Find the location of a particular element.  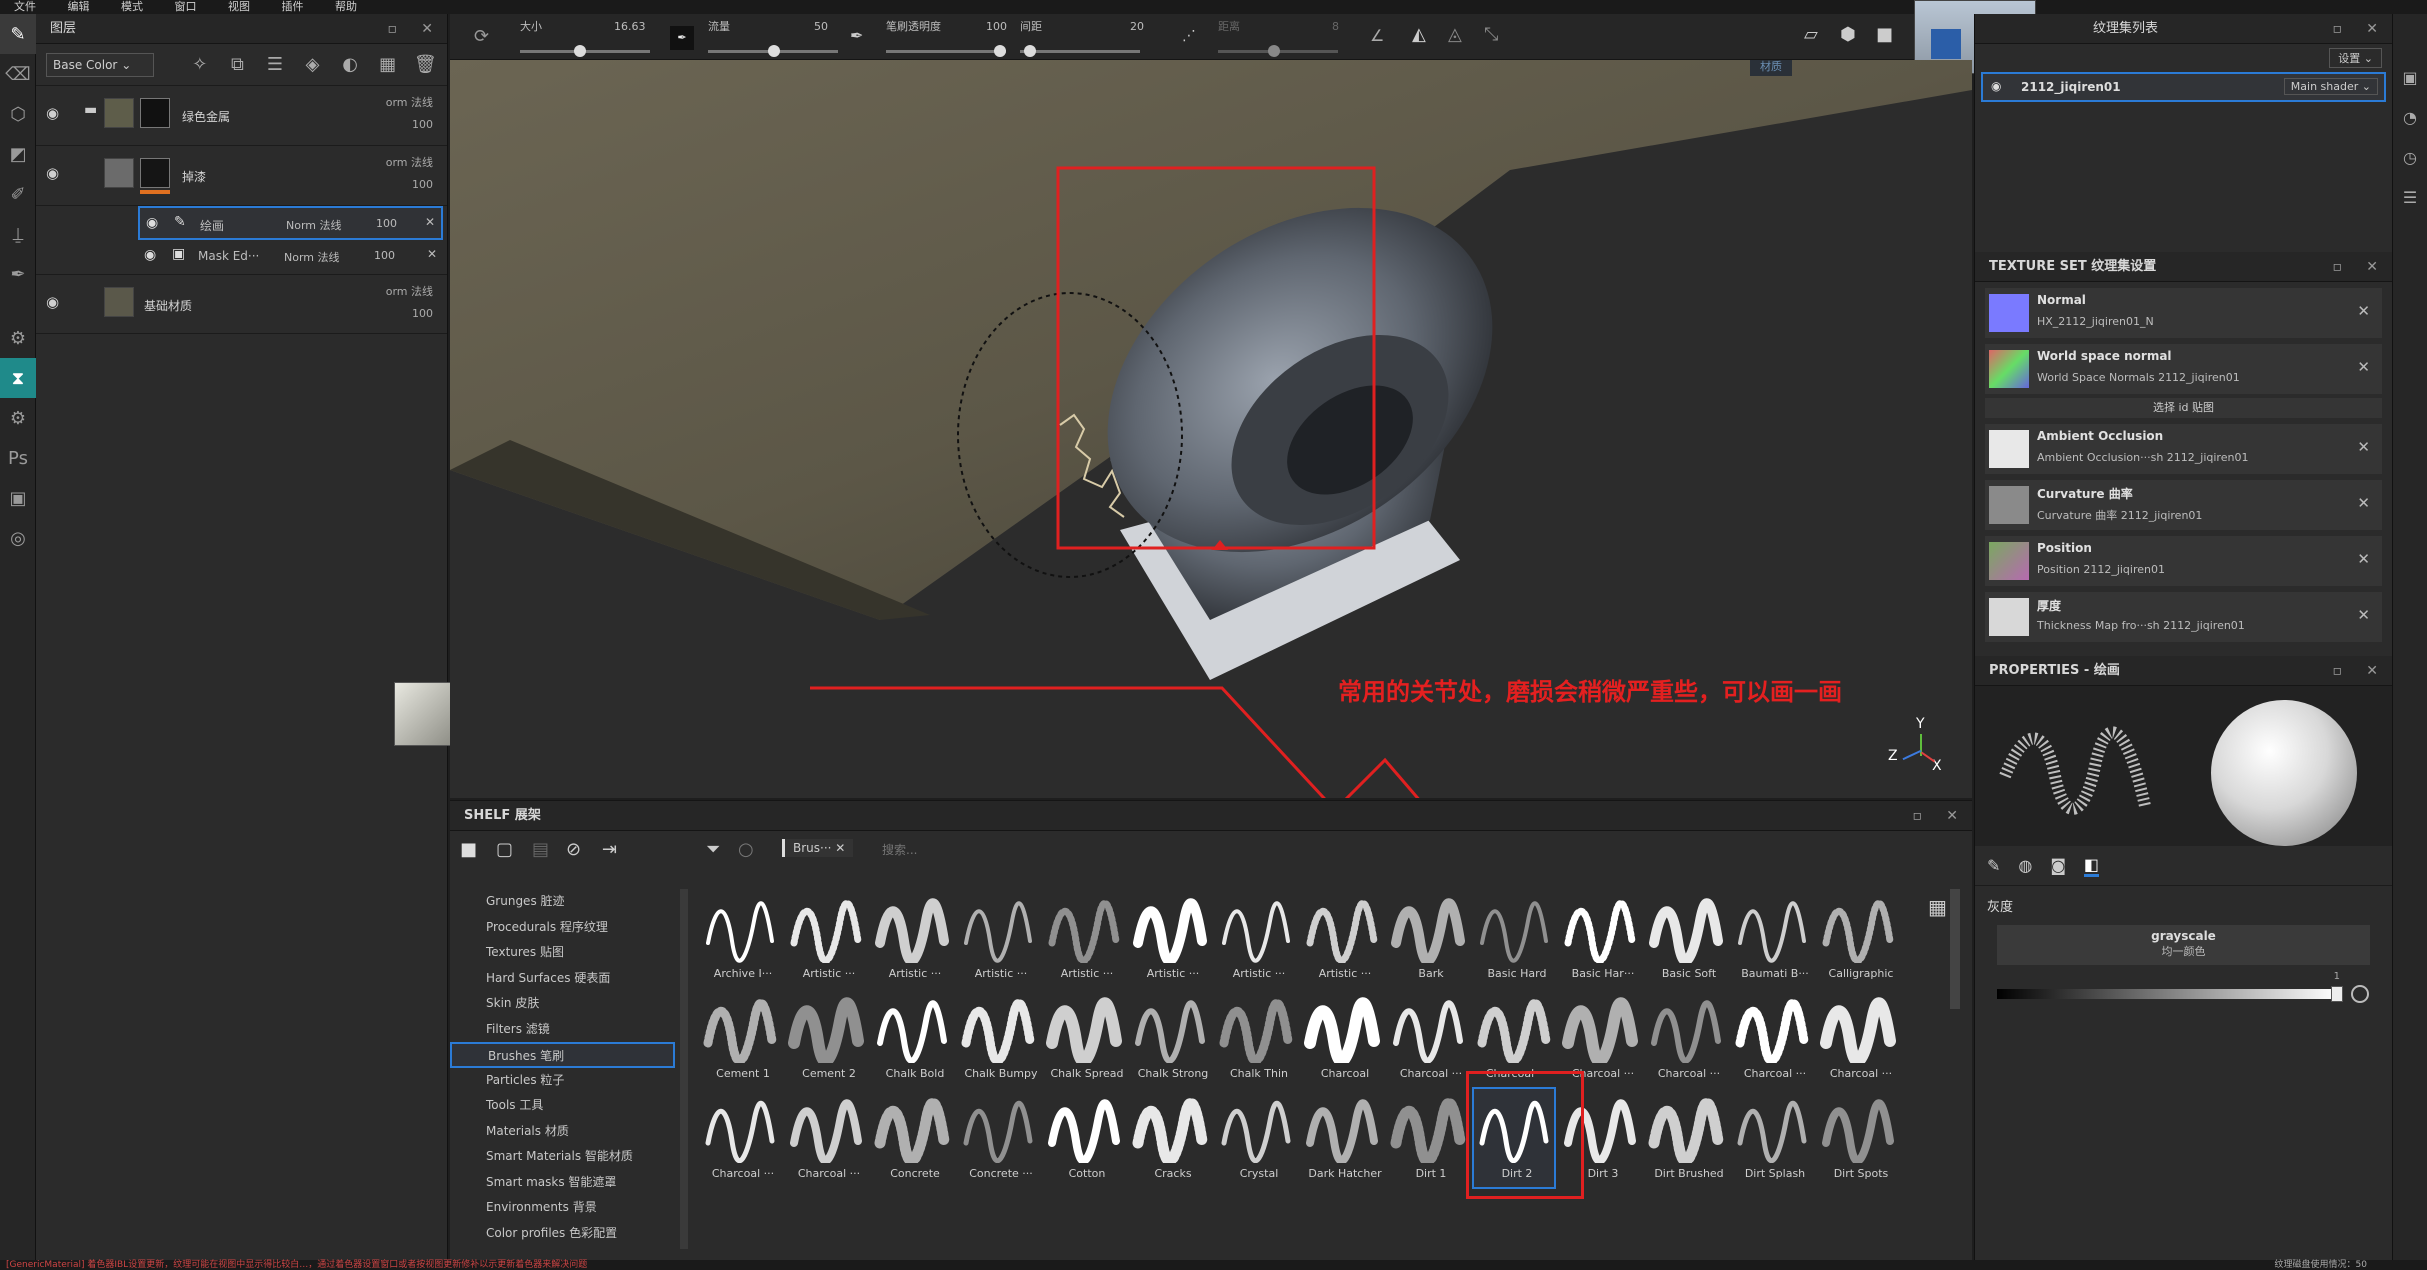

camera-icon: ■ is located at coordinates (1884, 34).